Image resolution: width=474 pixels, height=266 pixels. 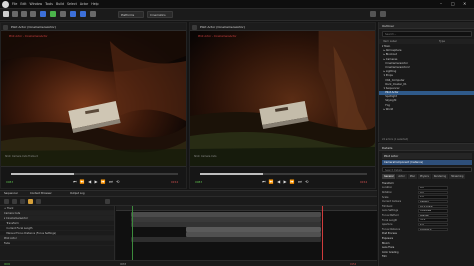 I want to click on property-name: Scale, so click(x=385, y=197).